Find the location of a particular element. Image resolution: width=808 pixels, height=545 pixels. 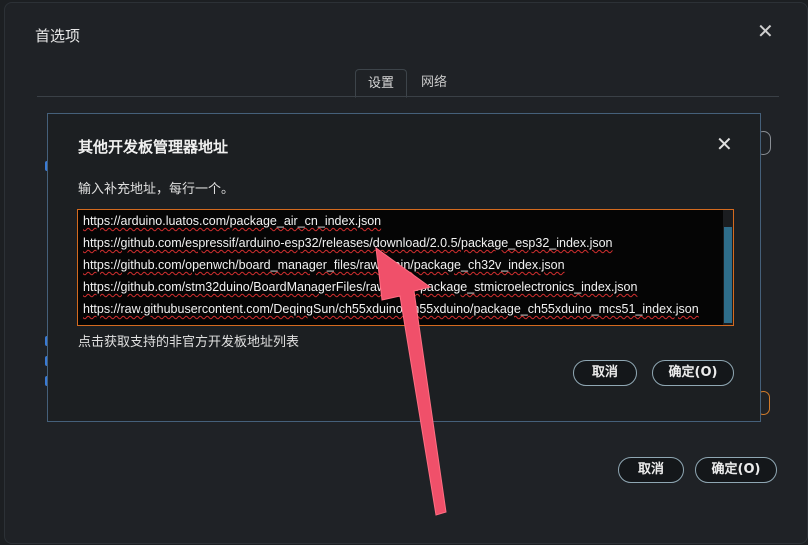

arrow-shape is located at coordinates (411, 381).